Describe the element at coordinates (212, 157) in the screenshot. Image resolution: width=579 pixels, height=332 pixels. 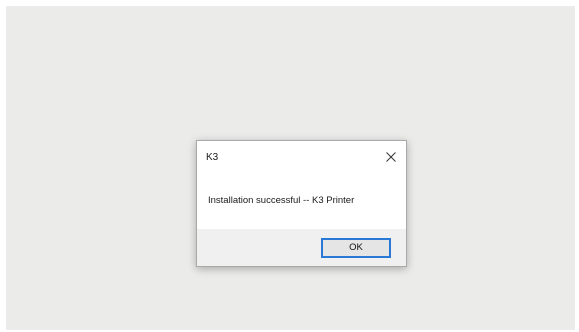
I see `dialog-title: K3` at that location.